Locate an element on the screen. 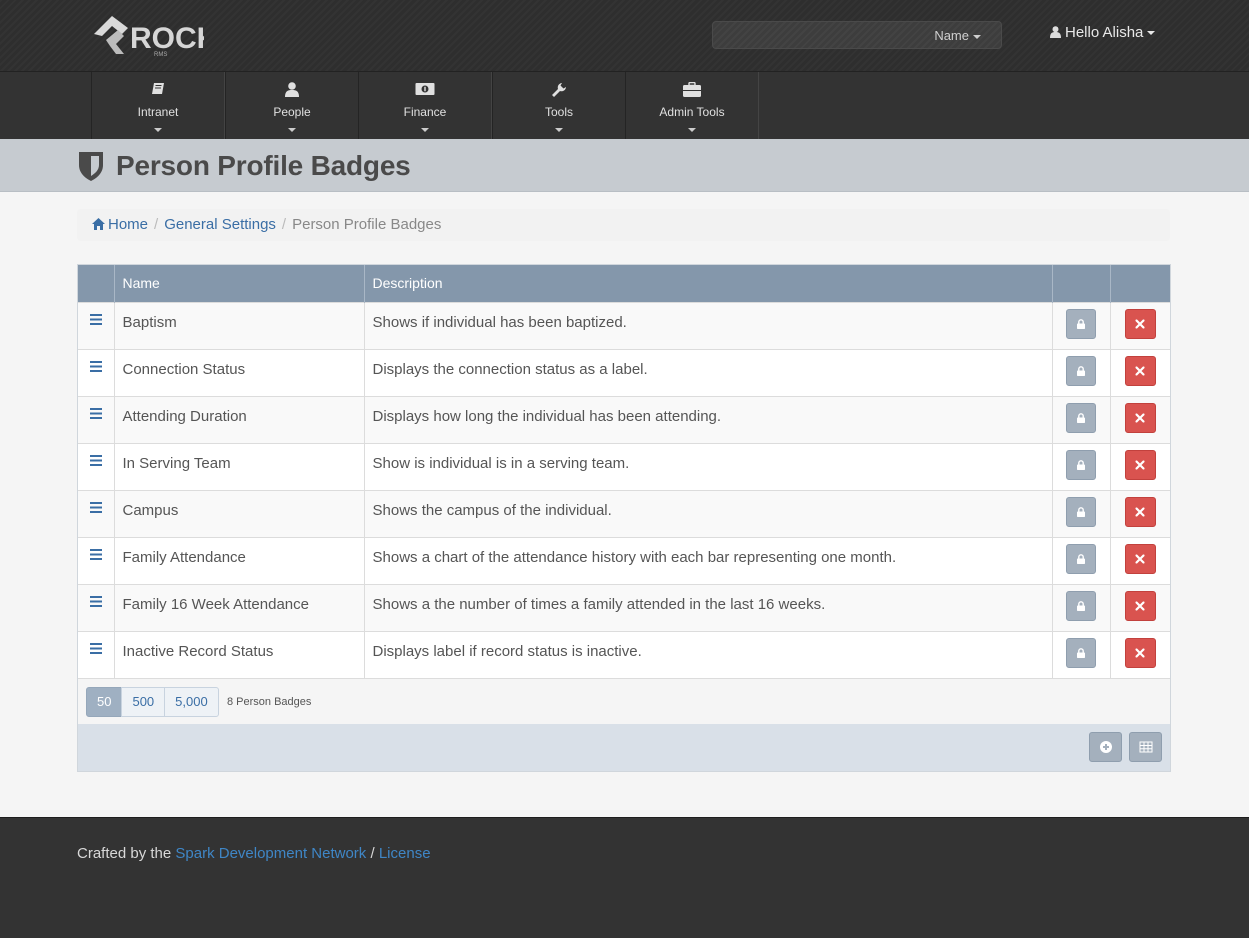 The height and width of the screenshot is (938, 1249). user-menu: Hello Alisha is located at coordinates (1103, 33).